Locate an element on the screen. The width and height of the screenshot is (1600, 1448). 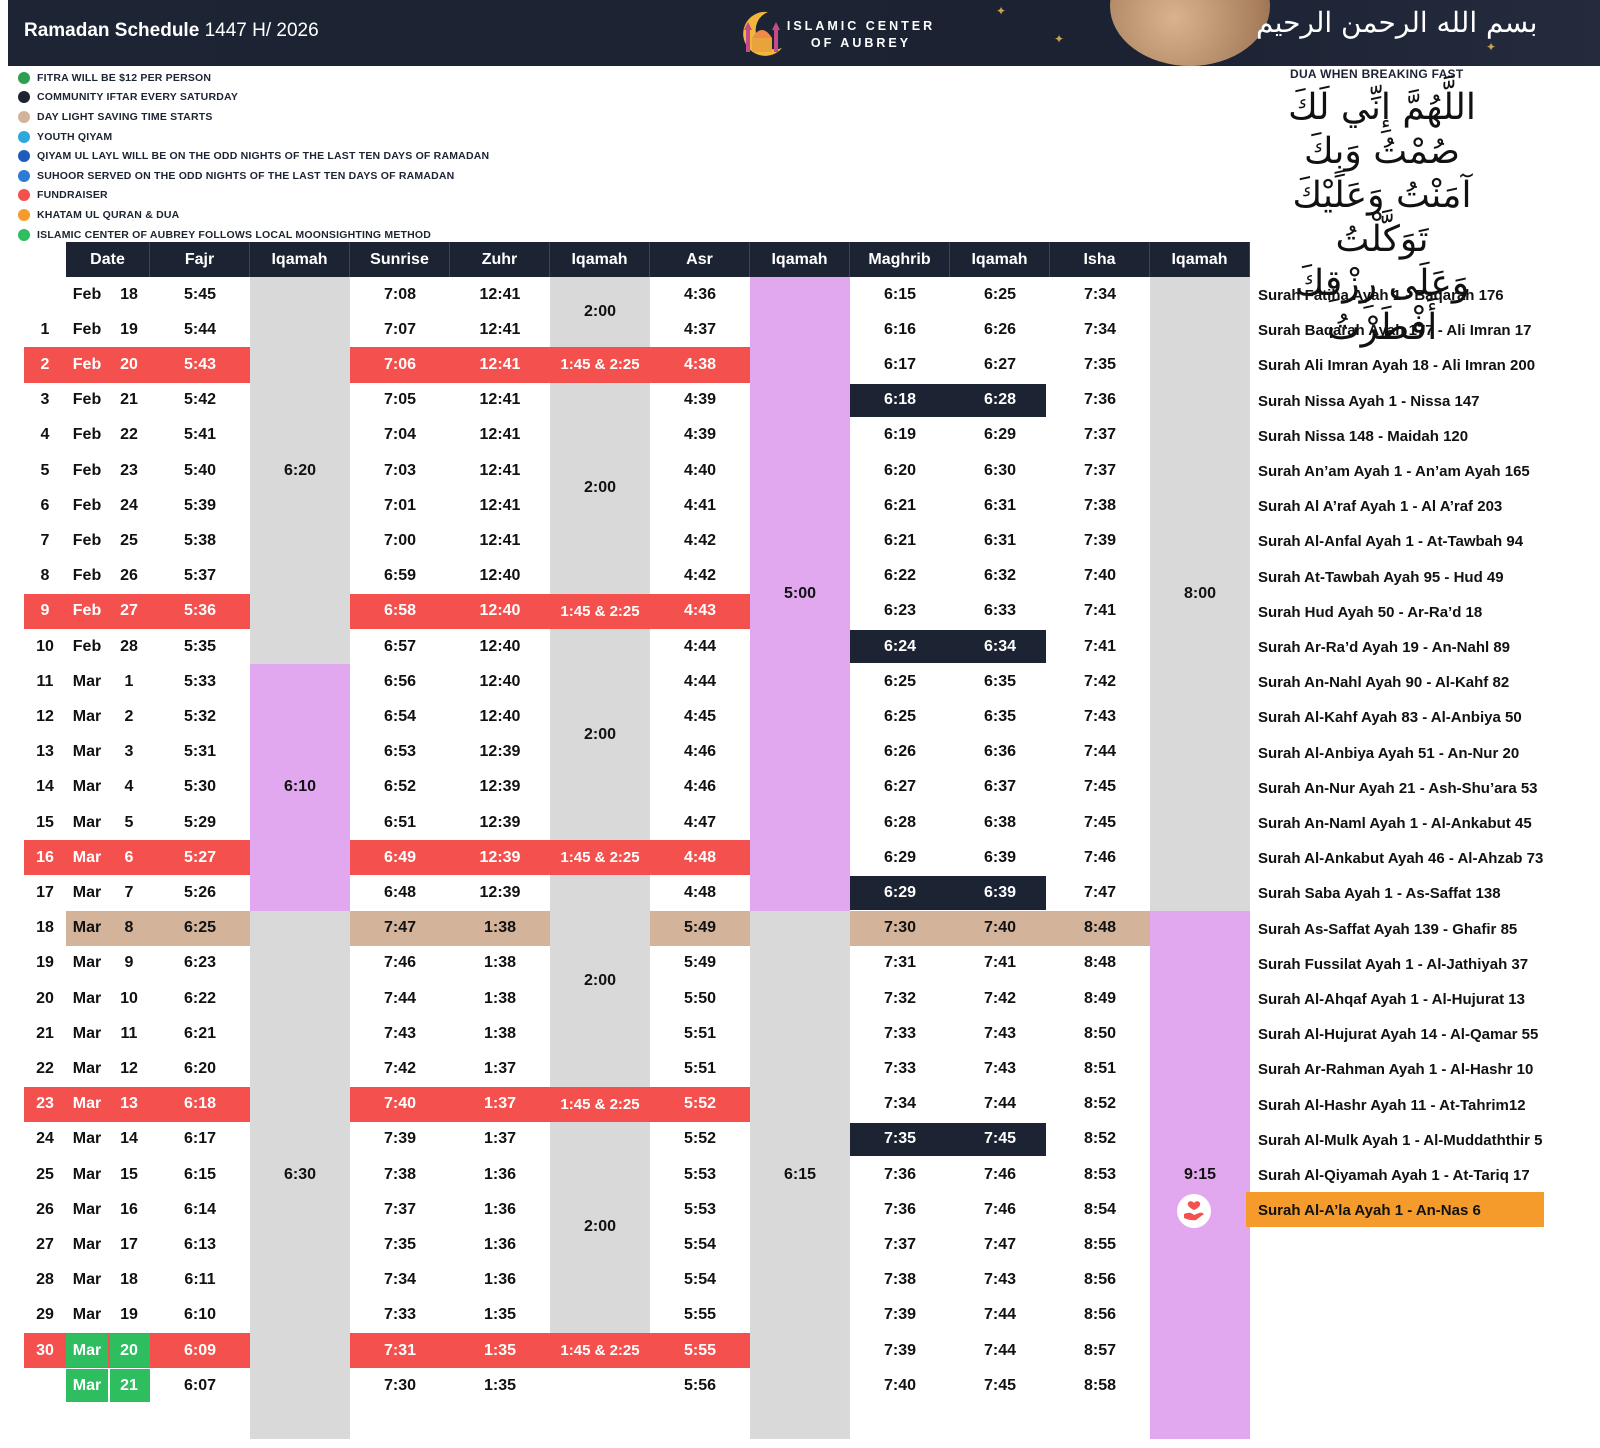
isha-time: 8:50 is located at coordinates (1100, 1033).